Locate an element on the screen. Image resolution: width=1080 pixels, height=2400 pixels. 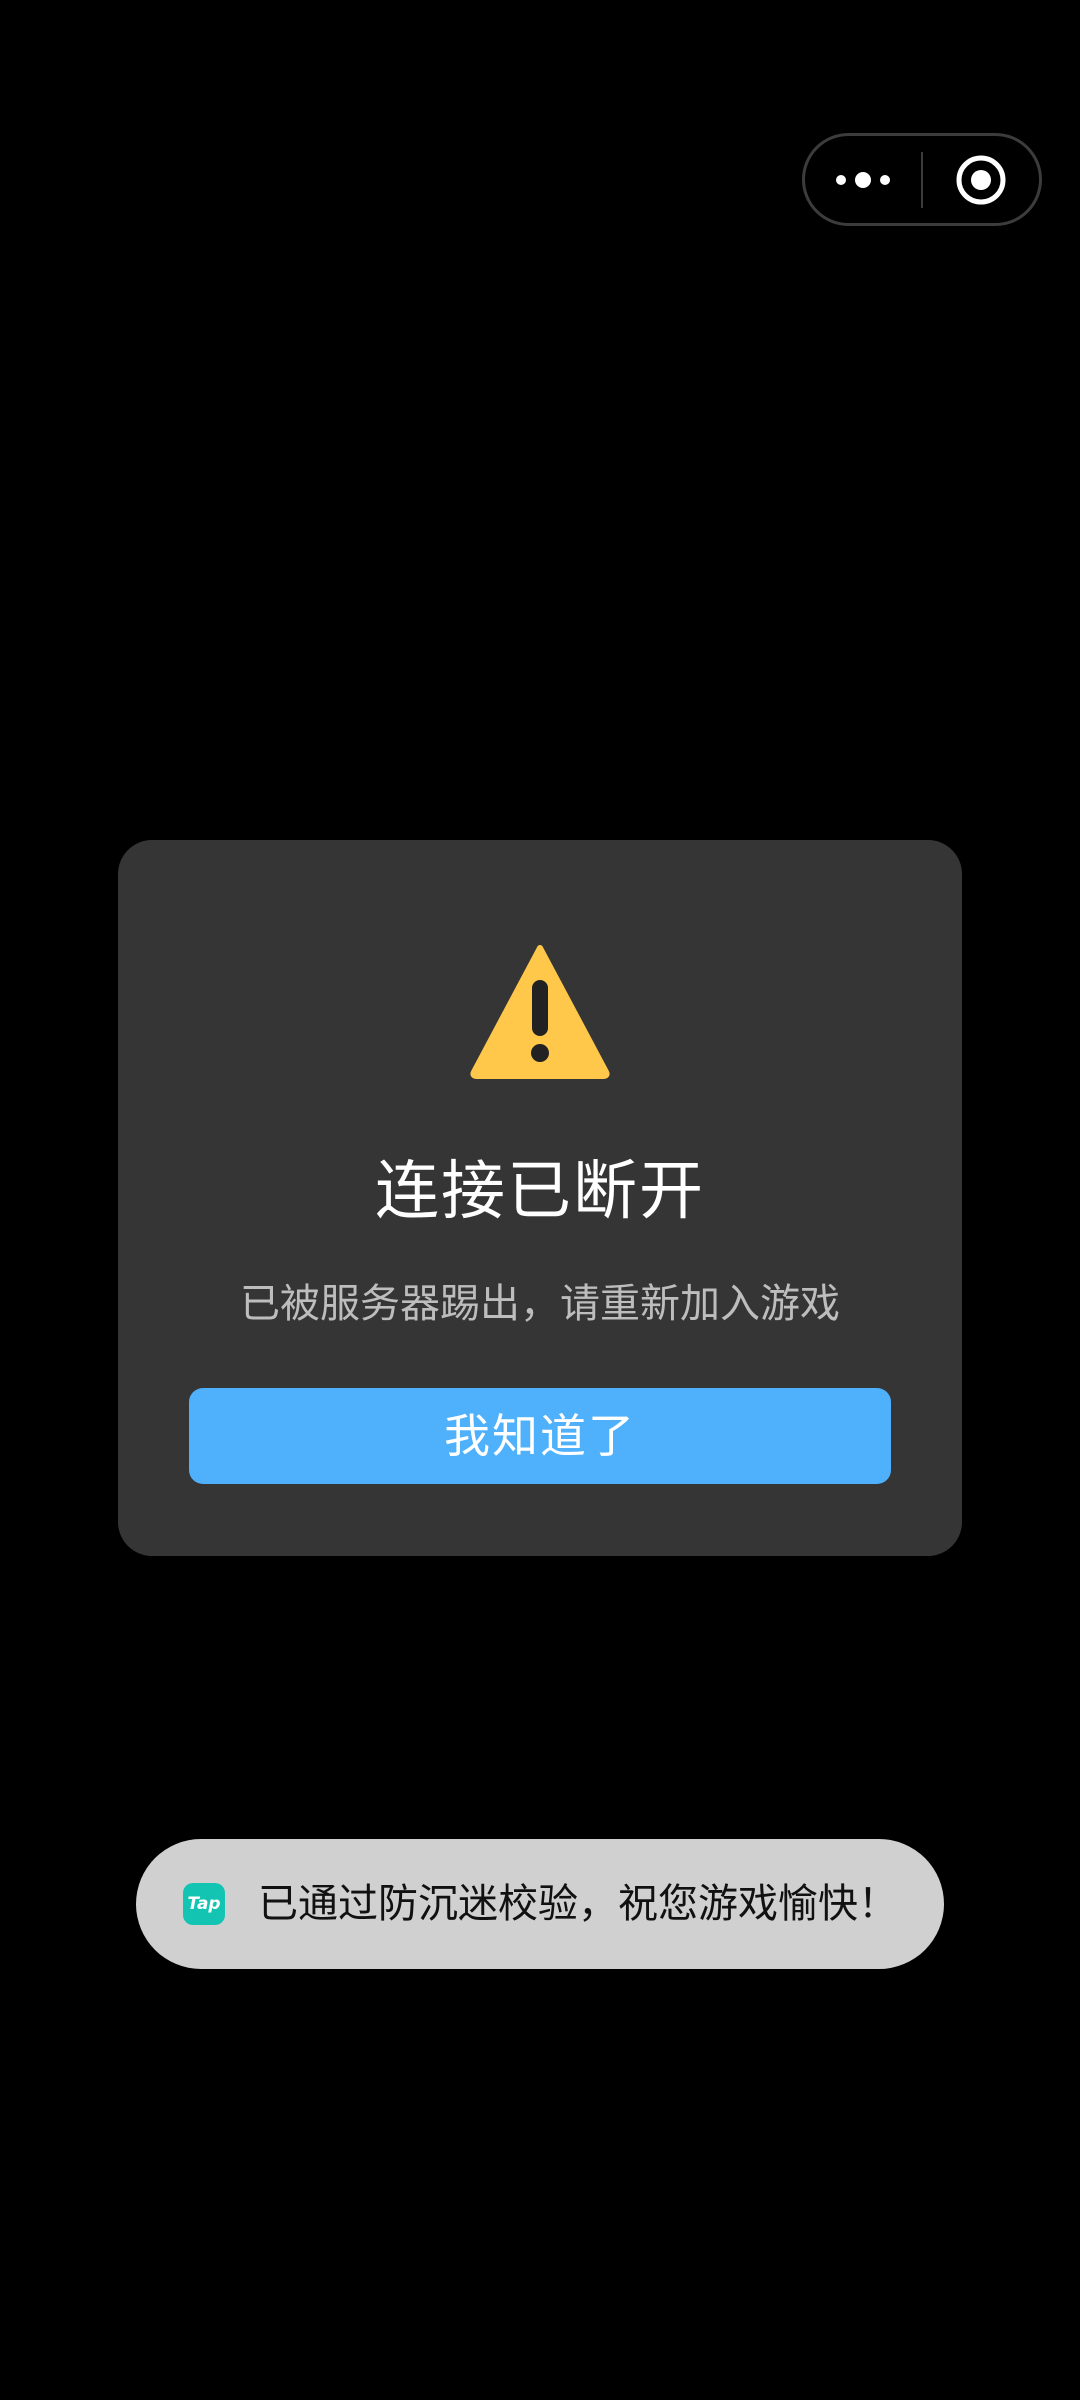
toast-message: 已通过防沉迷校验，祝您游戏愉快！ is located at coordinates (578, 1904).